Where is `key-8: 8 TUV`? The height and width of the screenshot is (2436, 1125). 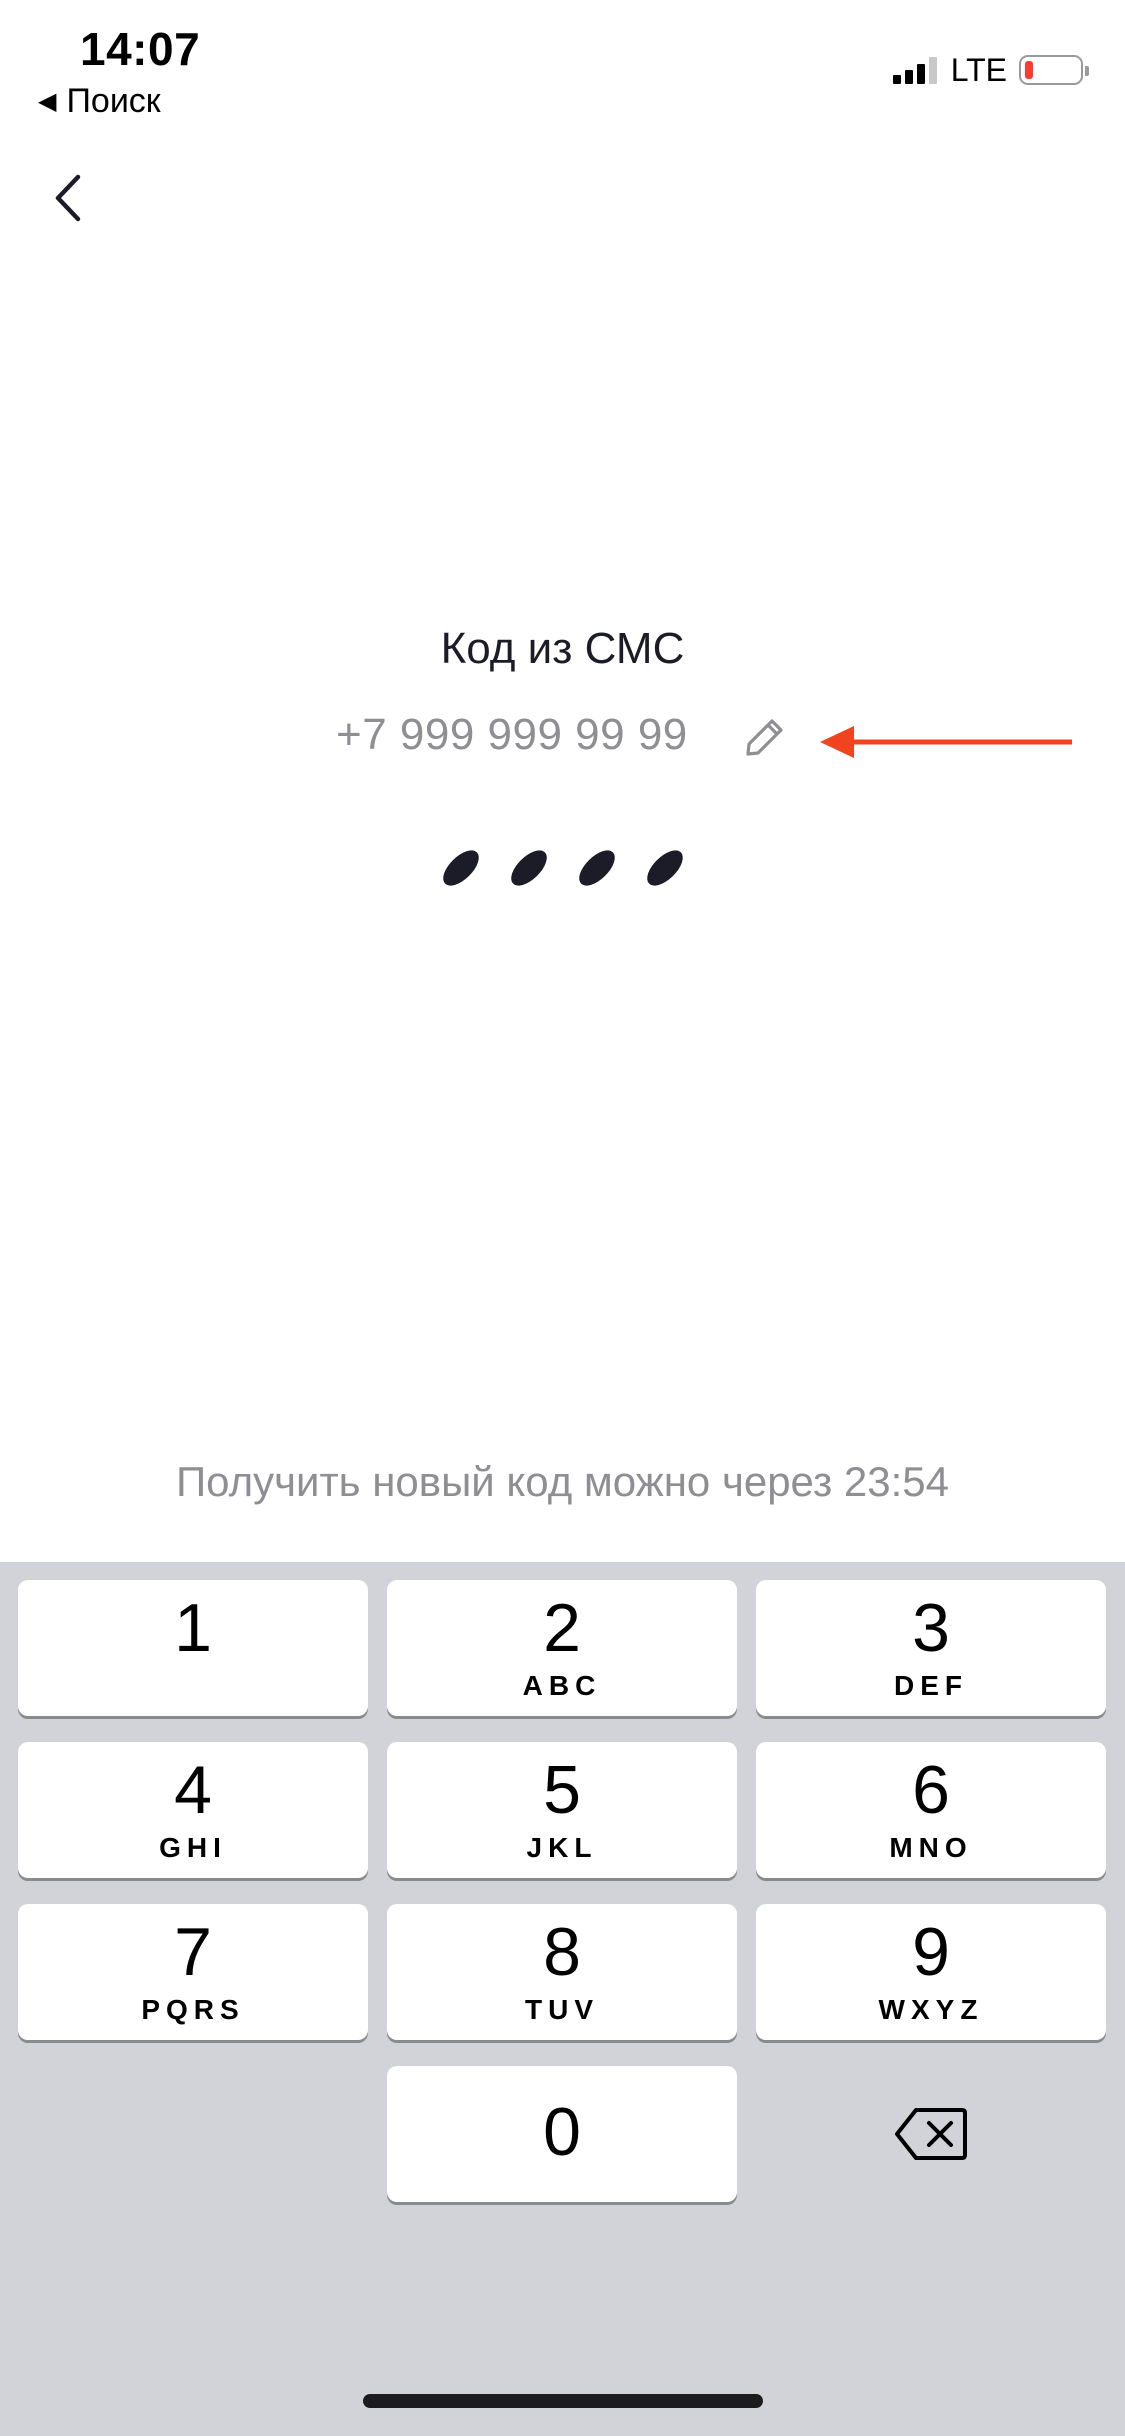 key-8: 8 TUV is located at coordinates (562, 1972).